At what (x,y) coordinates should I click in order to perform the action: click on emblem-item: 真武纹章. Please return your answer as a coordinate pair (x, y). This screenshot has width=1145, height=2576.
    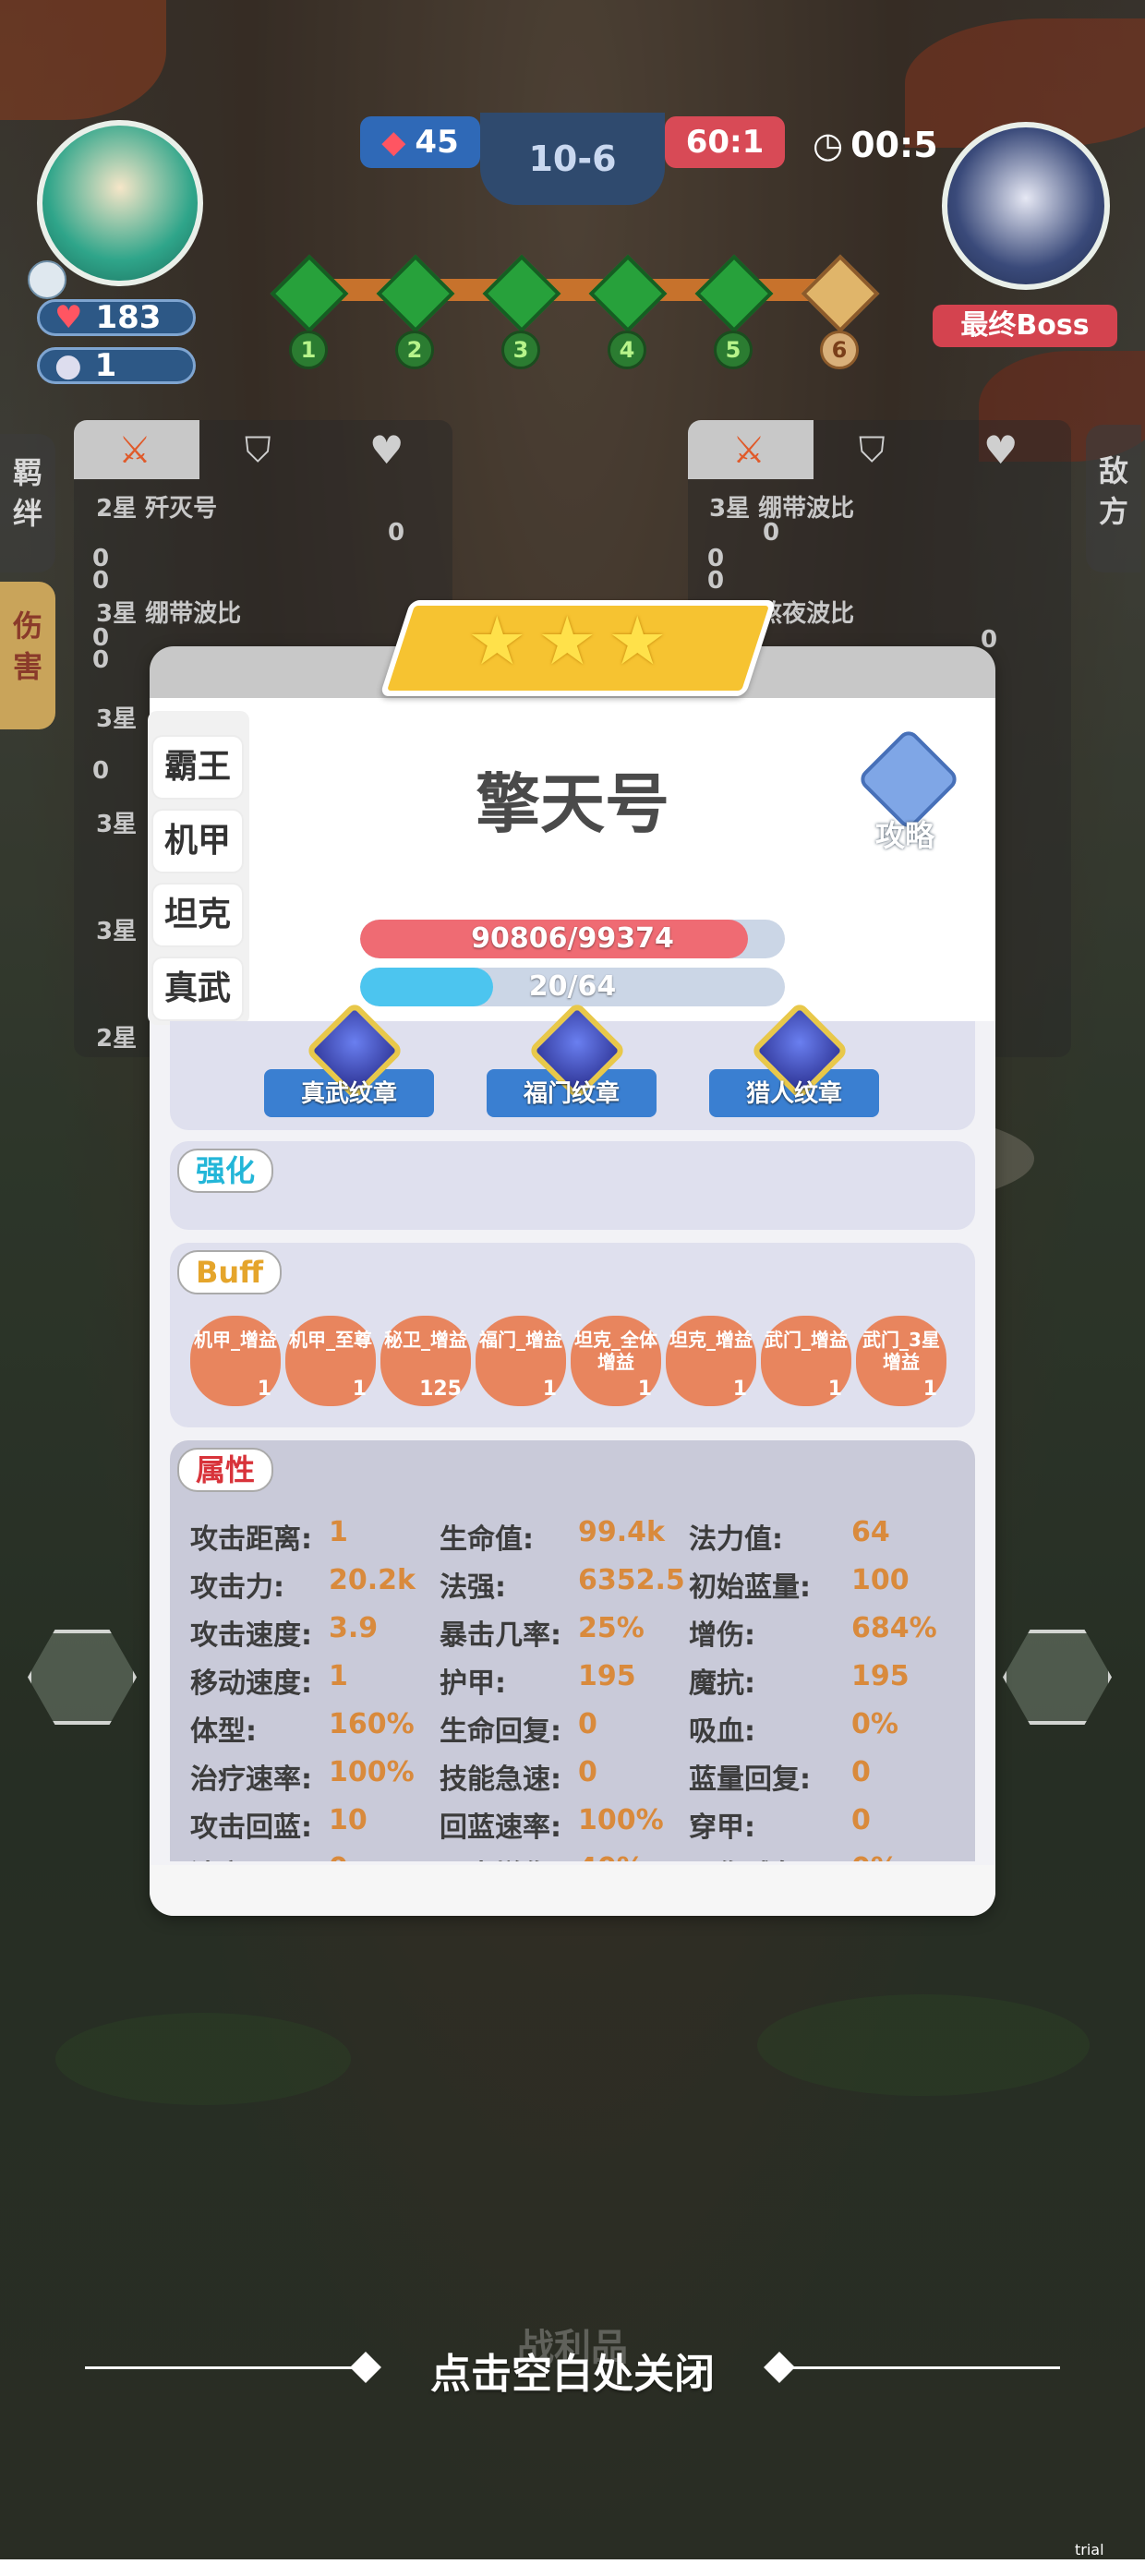
    Looking at the image, I should click on (349, 1060).